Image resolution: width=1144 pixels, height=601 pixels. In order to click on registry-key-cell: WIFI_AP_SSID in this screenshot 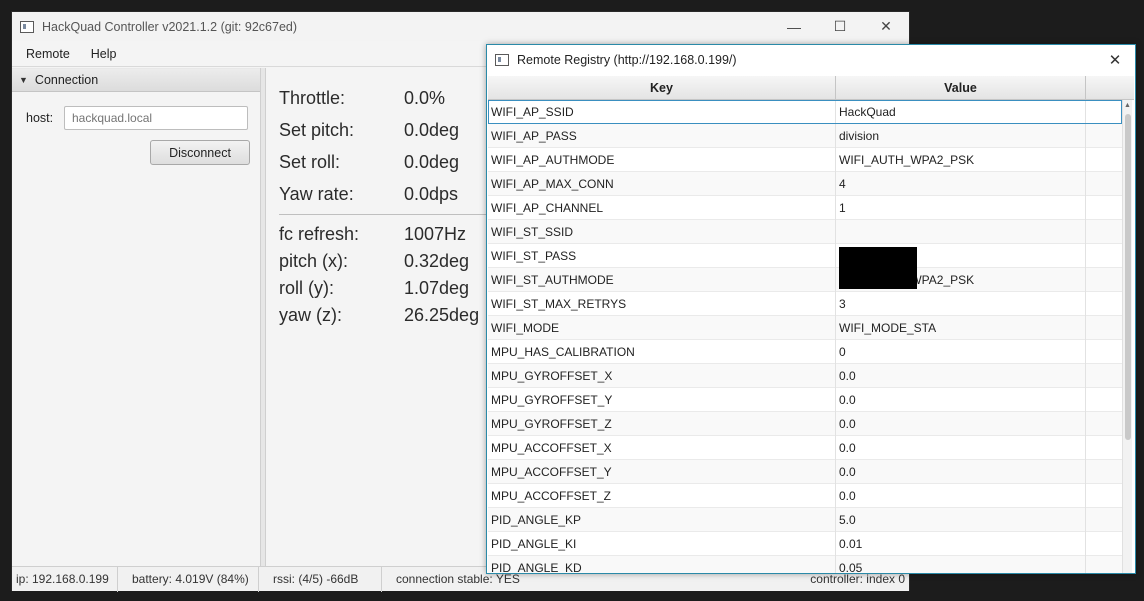, I will do `click(662, 111)`.